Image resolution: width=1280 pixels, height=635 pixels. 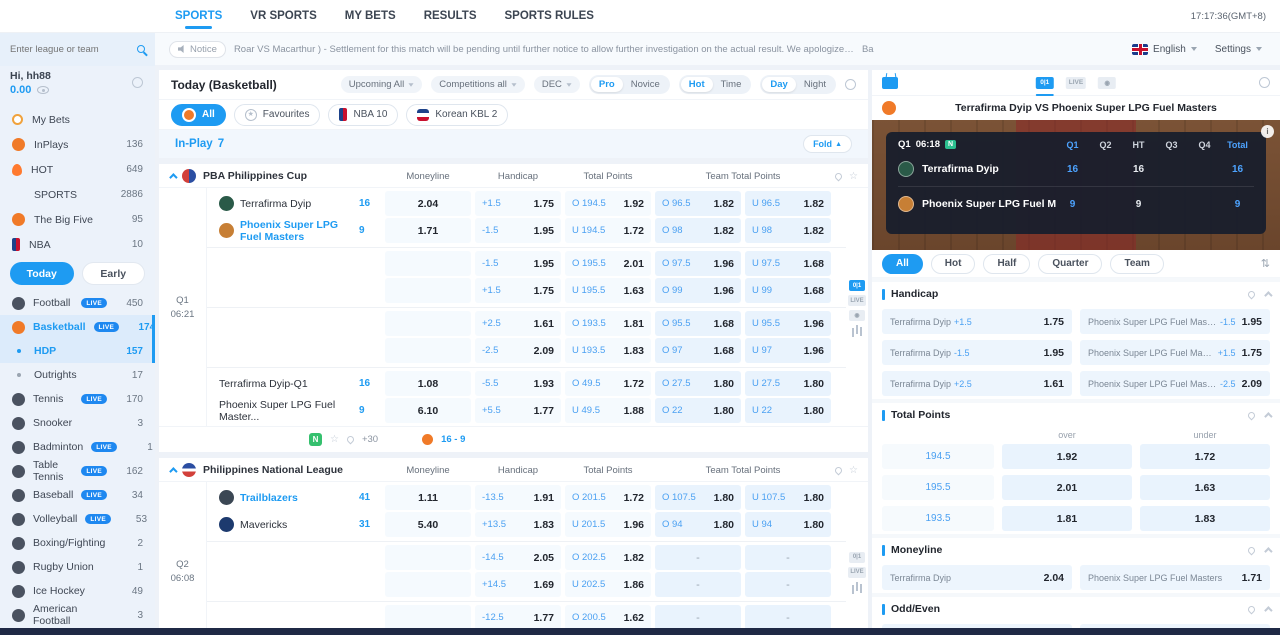 I want to click on team-total-under-odds: U 27.5 1.80, so click(x=788, y=383).